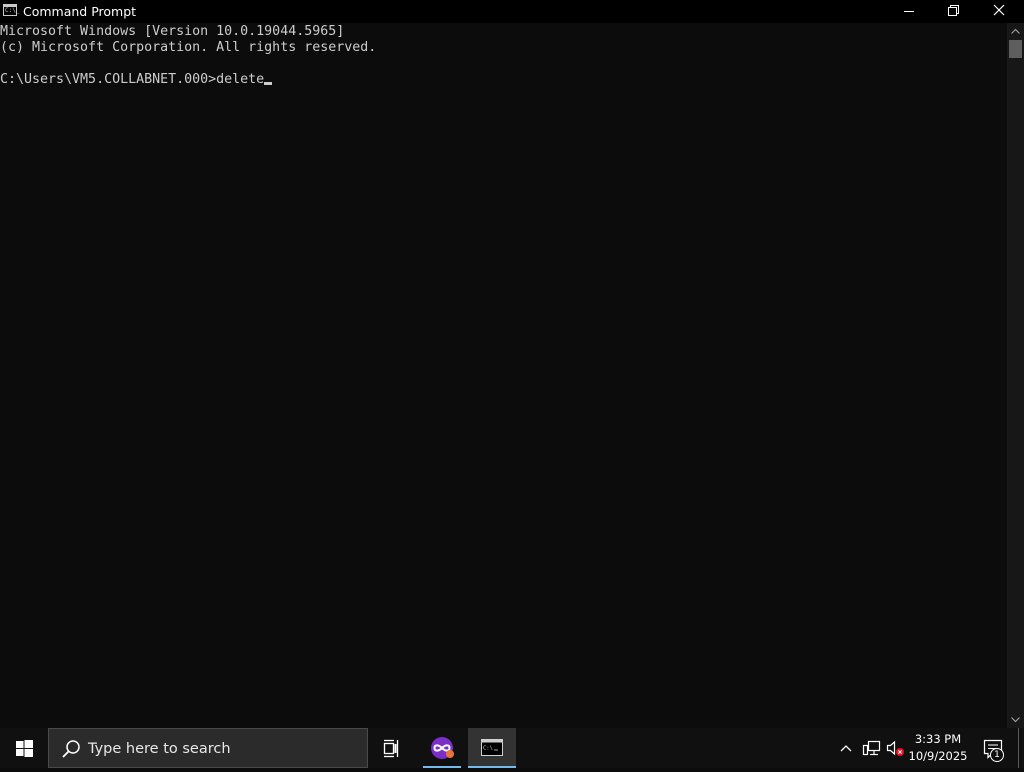  What do you see at coordinates (512, 11) in the screenshot?
I see `title-bar: C:\_ Command Prompt` at bounding box center [512, 11].